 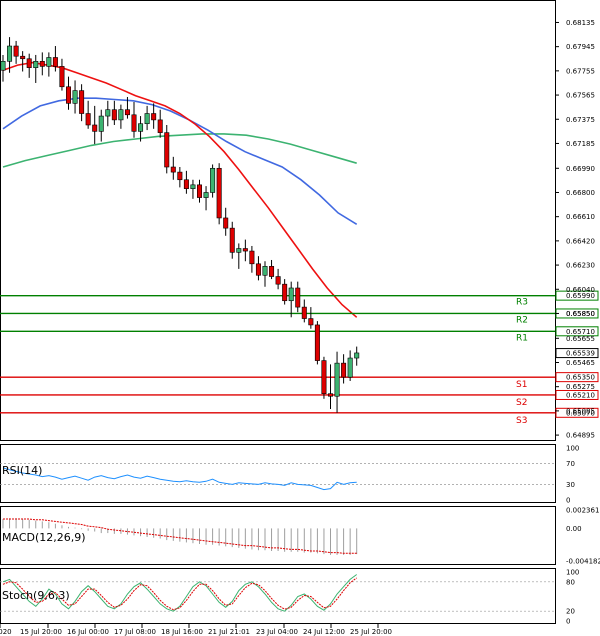 I want to click on rsi-panel-frame, so click(x=278, y=473).